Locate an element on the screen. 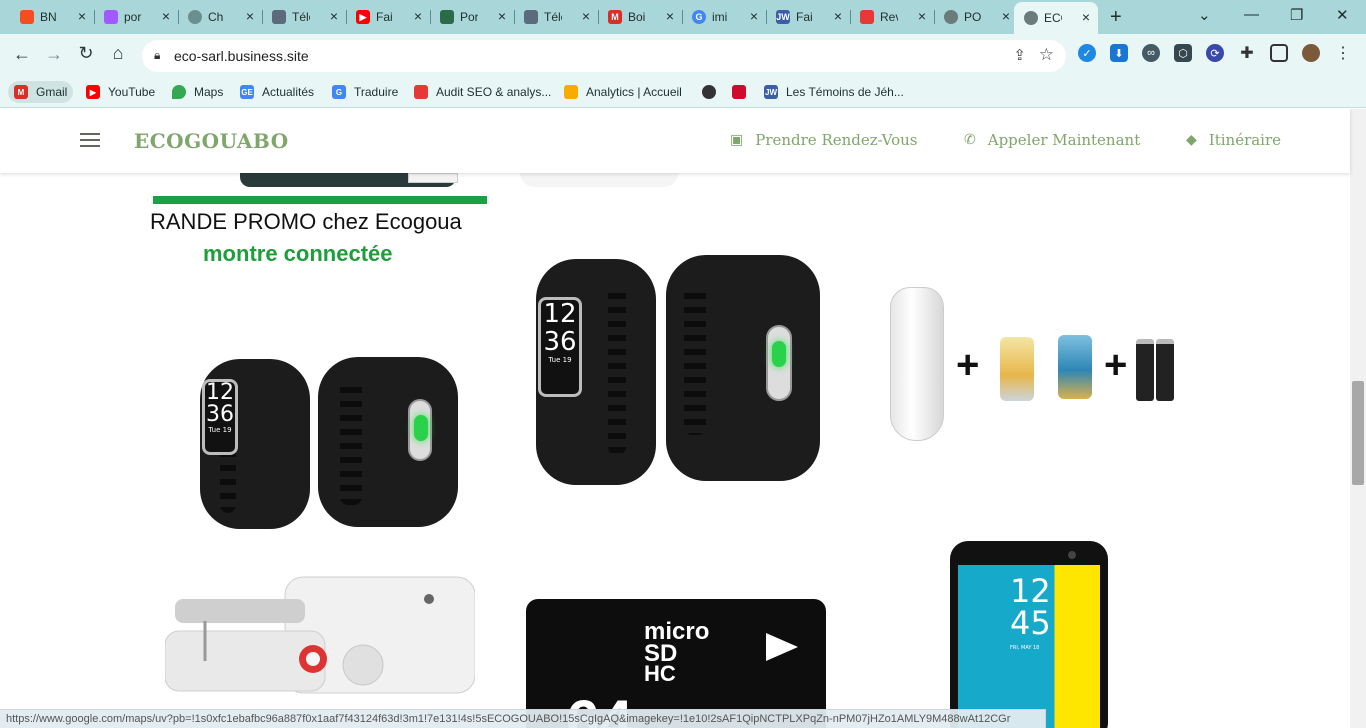  plus-sign: + is located at coordinates (1116, 365).